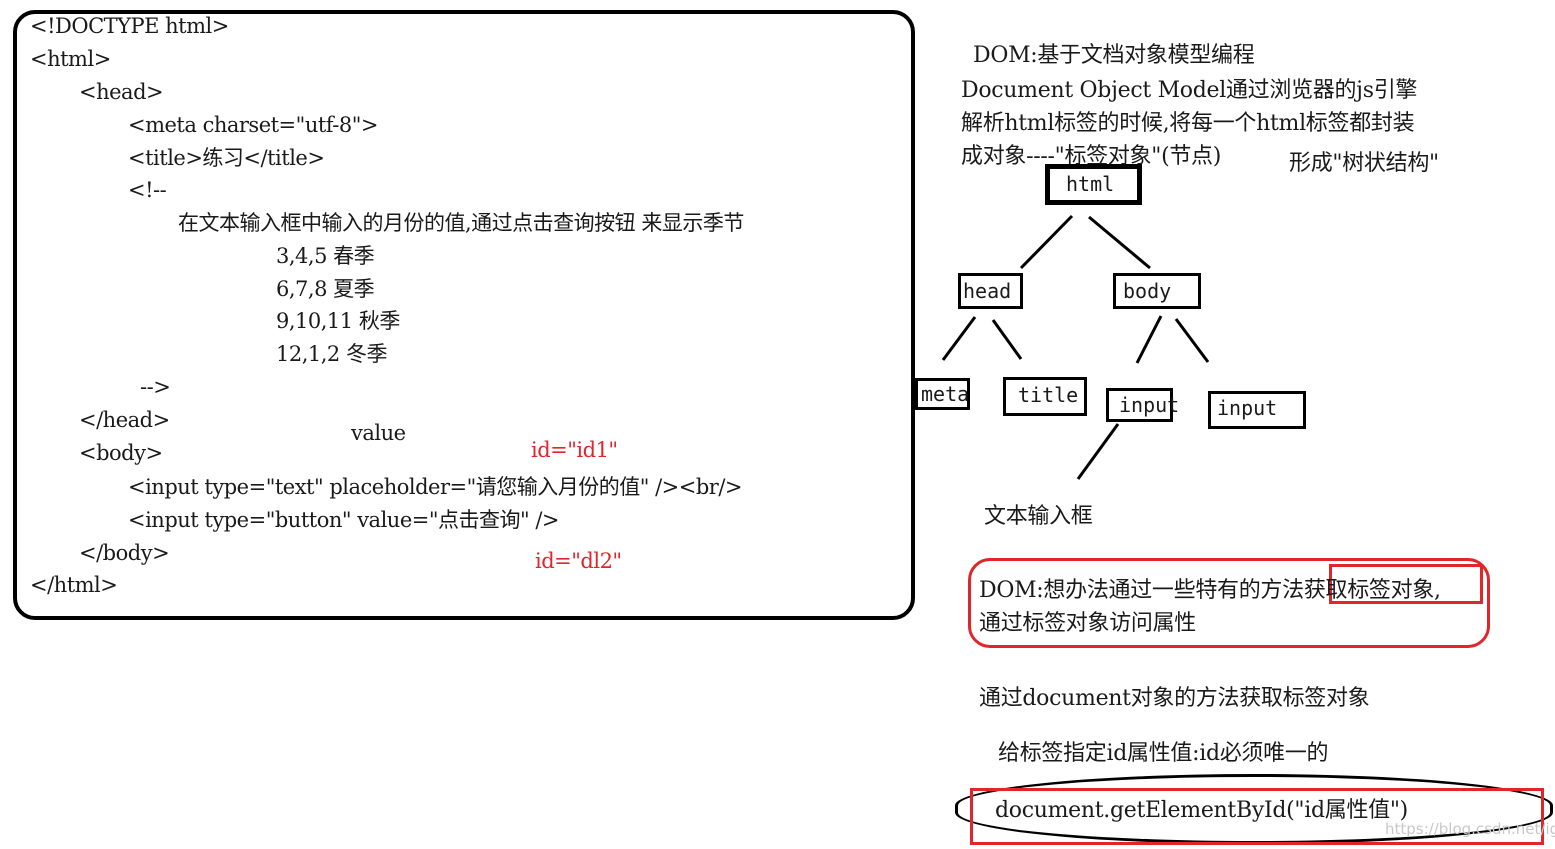 The width and height of the screenshot is (1555, 849). Describe the element at coordinates (1174, 698) in the screenshot. I see `via-document-note: 通过document对象的方法获取标签对象` at that location.